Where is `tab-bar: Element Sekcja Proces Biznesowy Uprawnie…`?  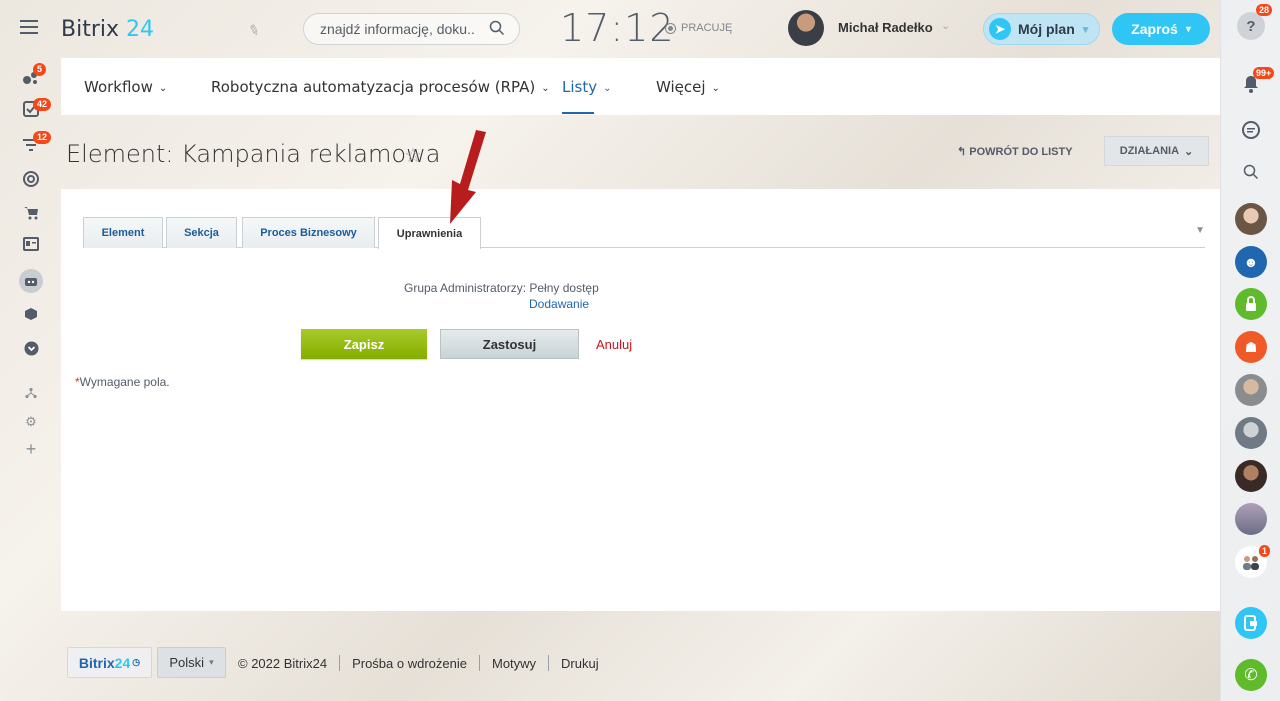
tab-bar: Element Sekcja Proces Biznesowy Uprawnie… is located at coordinates (644, 233).